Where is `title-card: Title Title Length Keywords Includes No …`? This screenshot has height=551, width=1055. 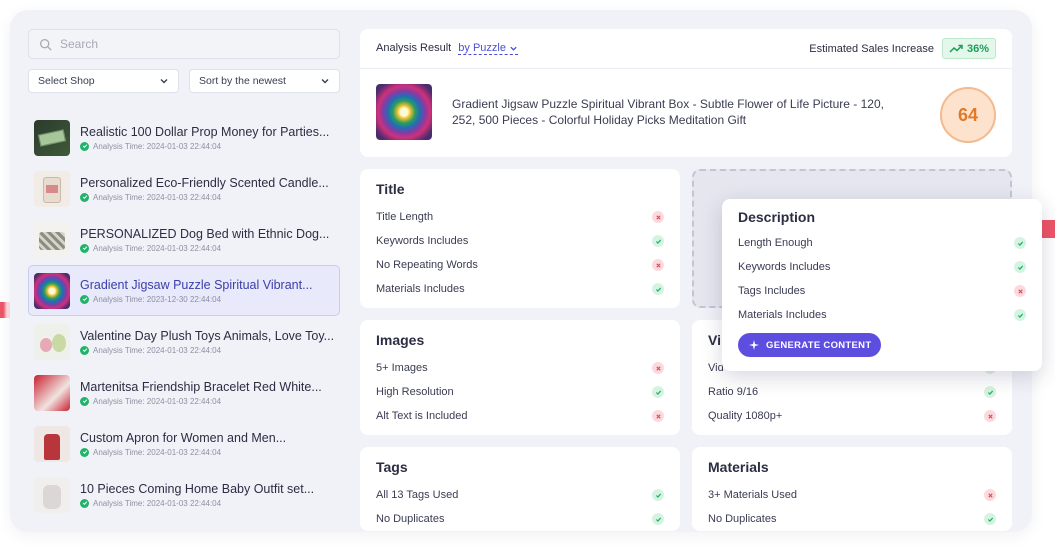 title-card: Title Title Length Keywords Includes No … is located at coordinates (520, 238).